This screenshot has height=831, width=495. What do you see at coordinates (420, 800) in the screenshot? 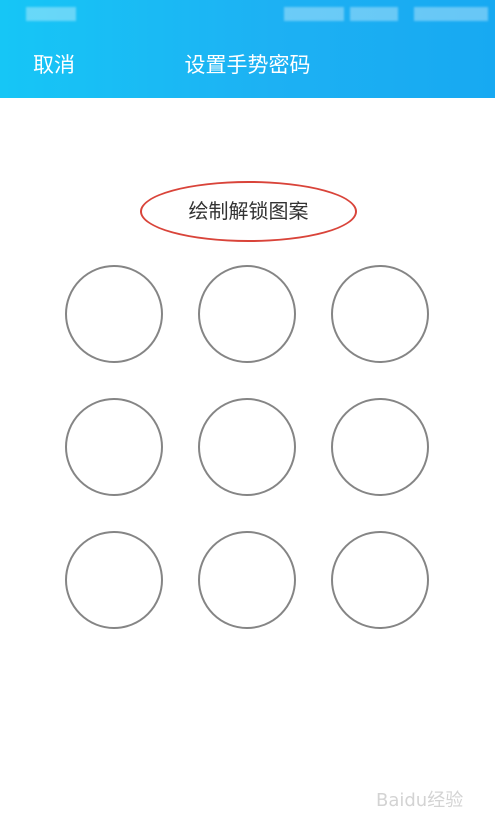
I see `watermark: Baidu经验` at bounding box center [420, 800].